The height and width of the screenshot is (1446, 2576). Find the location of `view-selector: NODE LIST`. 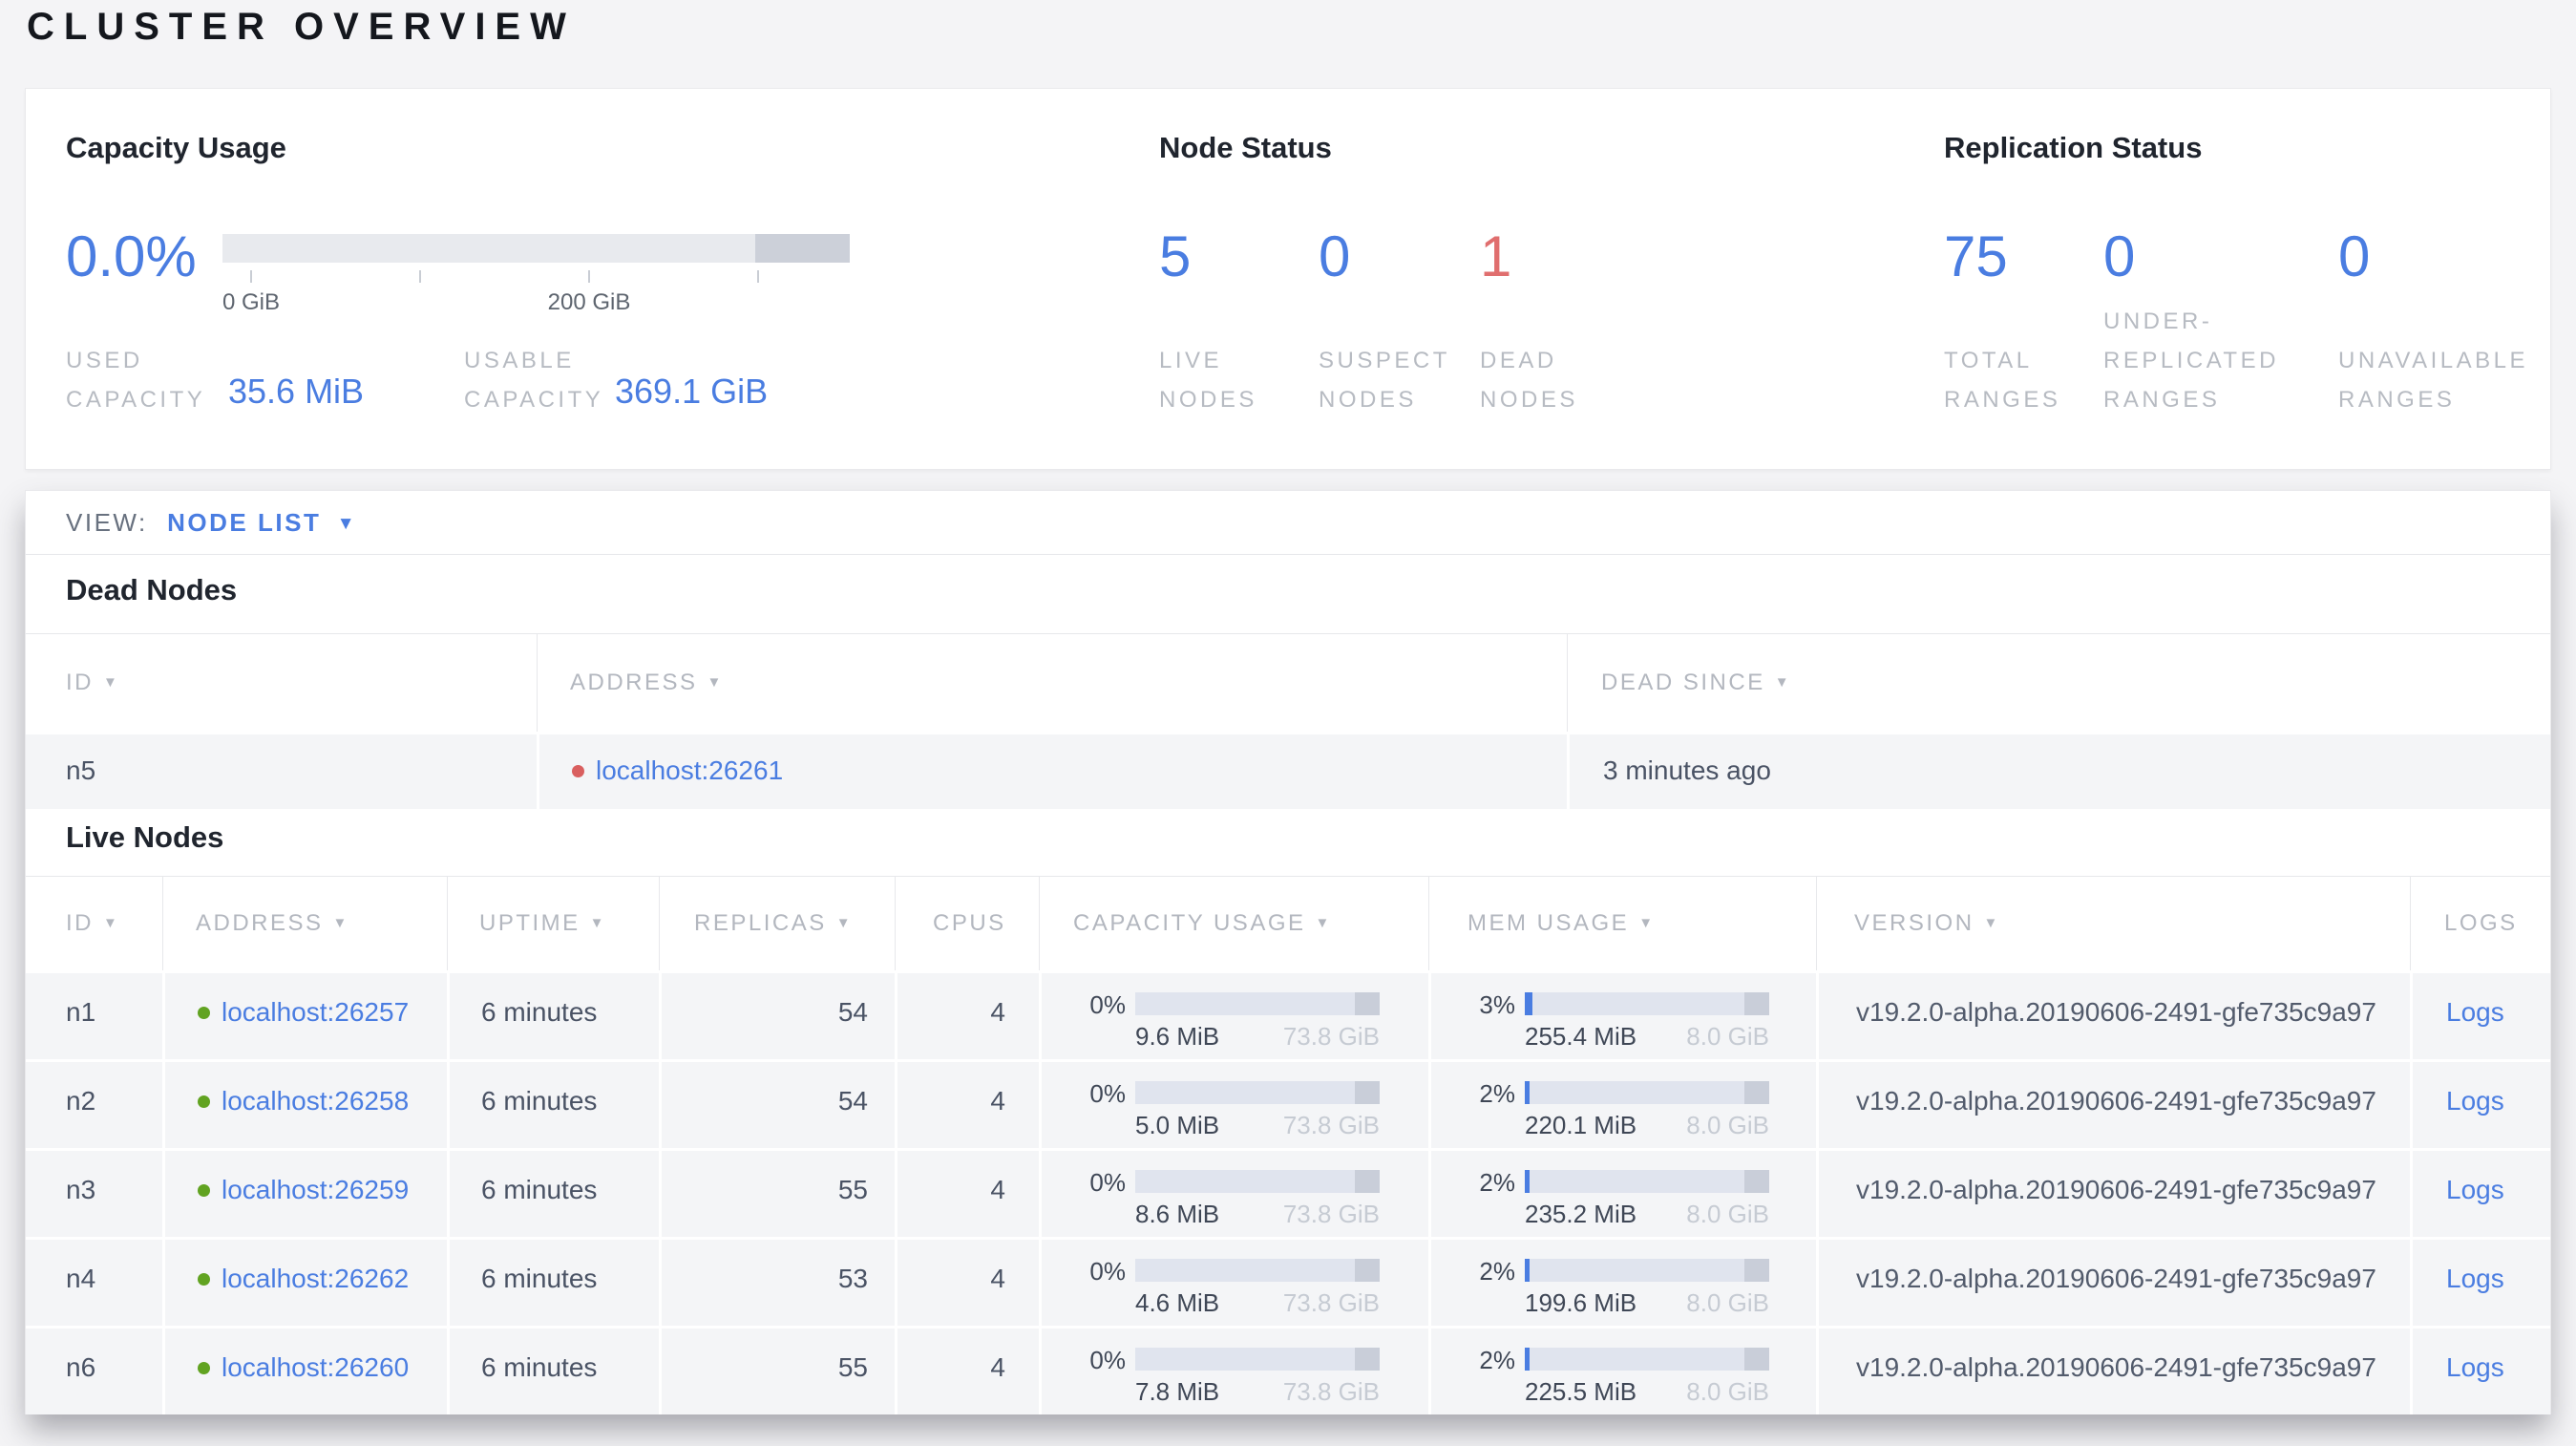

view-selector: NODE LIST is located at coordinates (244, 522).